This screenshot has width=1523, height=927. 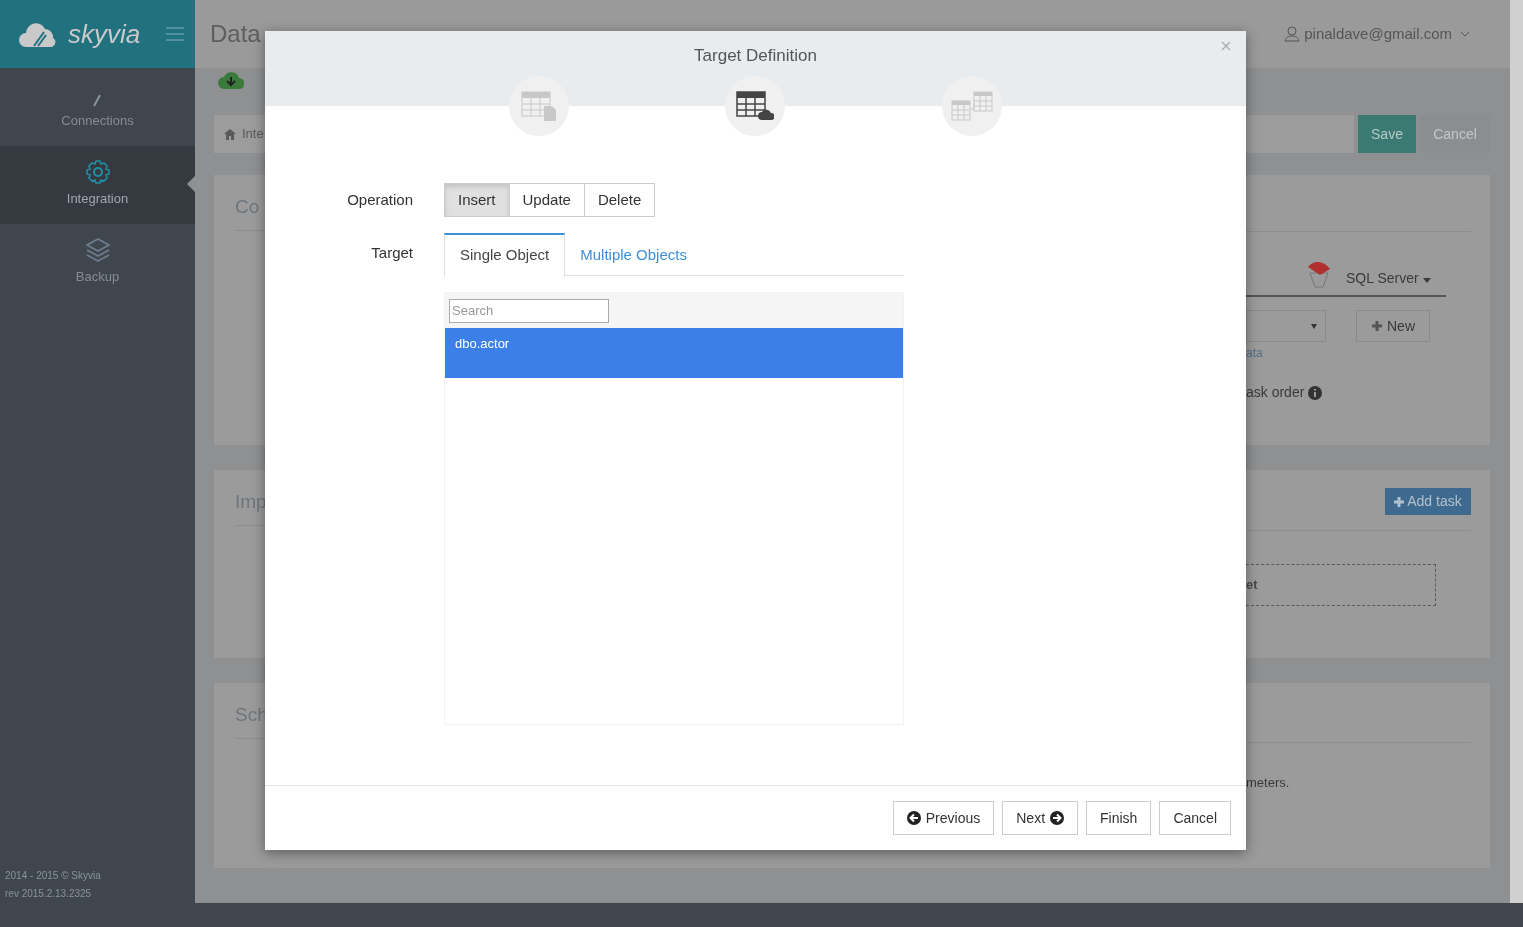 What do you see at coordinates (1387, 134) in the screenshot?
I see `save-button: Save` at bounding box center [1387, 134].